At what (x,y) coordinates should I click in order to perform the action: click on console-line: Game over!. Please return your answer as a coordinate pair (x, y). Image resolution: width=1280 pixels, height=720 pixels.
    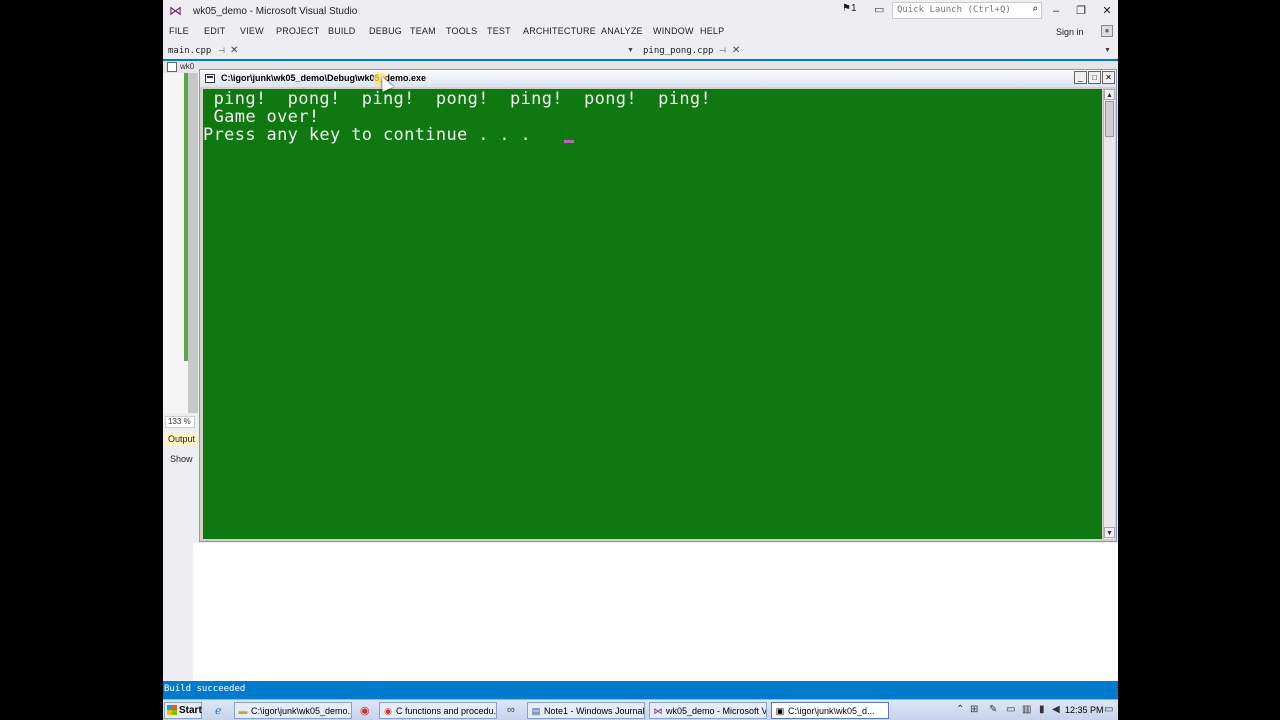
    Looking at the image, I should click on (261, 117).